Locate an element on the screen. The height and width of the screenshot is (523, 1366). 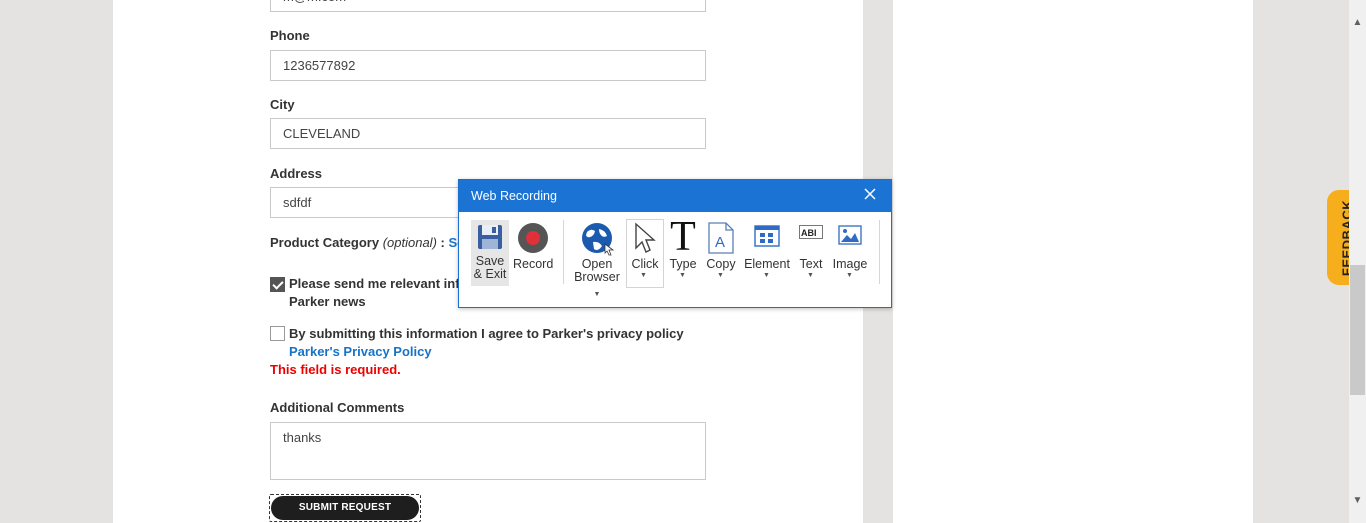
type-label: Type is located at coordinates (683, 264).